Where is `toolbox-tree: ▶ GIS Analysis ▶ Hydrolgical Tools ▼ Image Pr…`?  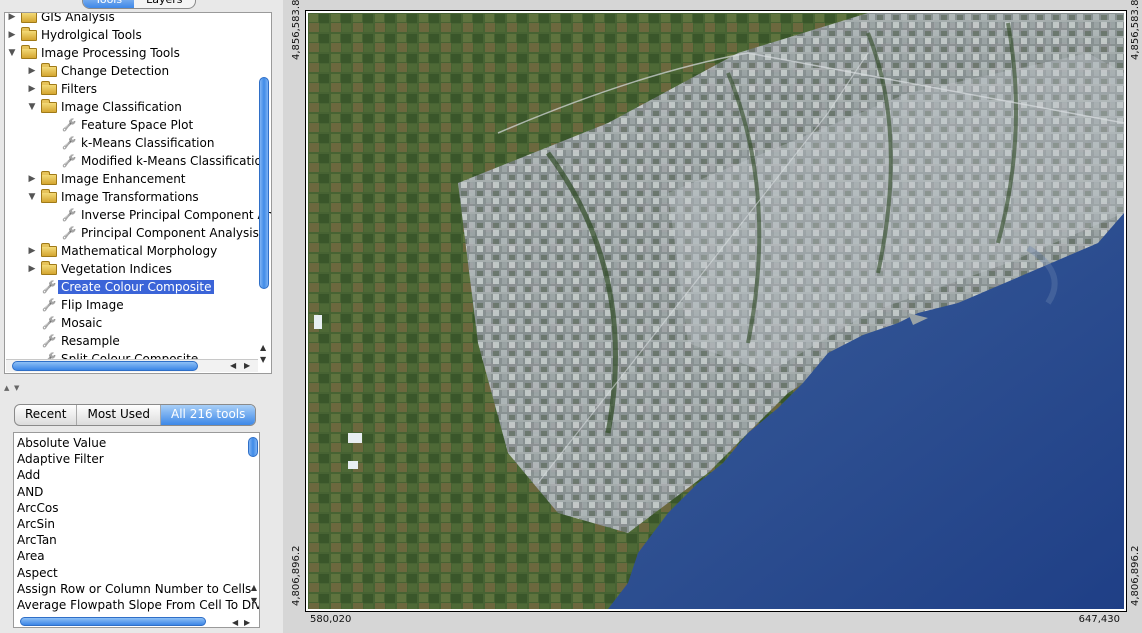 toolbox-tree: ▶ GIS Analysis ▶ Hydrolgical Tools ▼ Image Pr… is located at coordinates (138, 193).